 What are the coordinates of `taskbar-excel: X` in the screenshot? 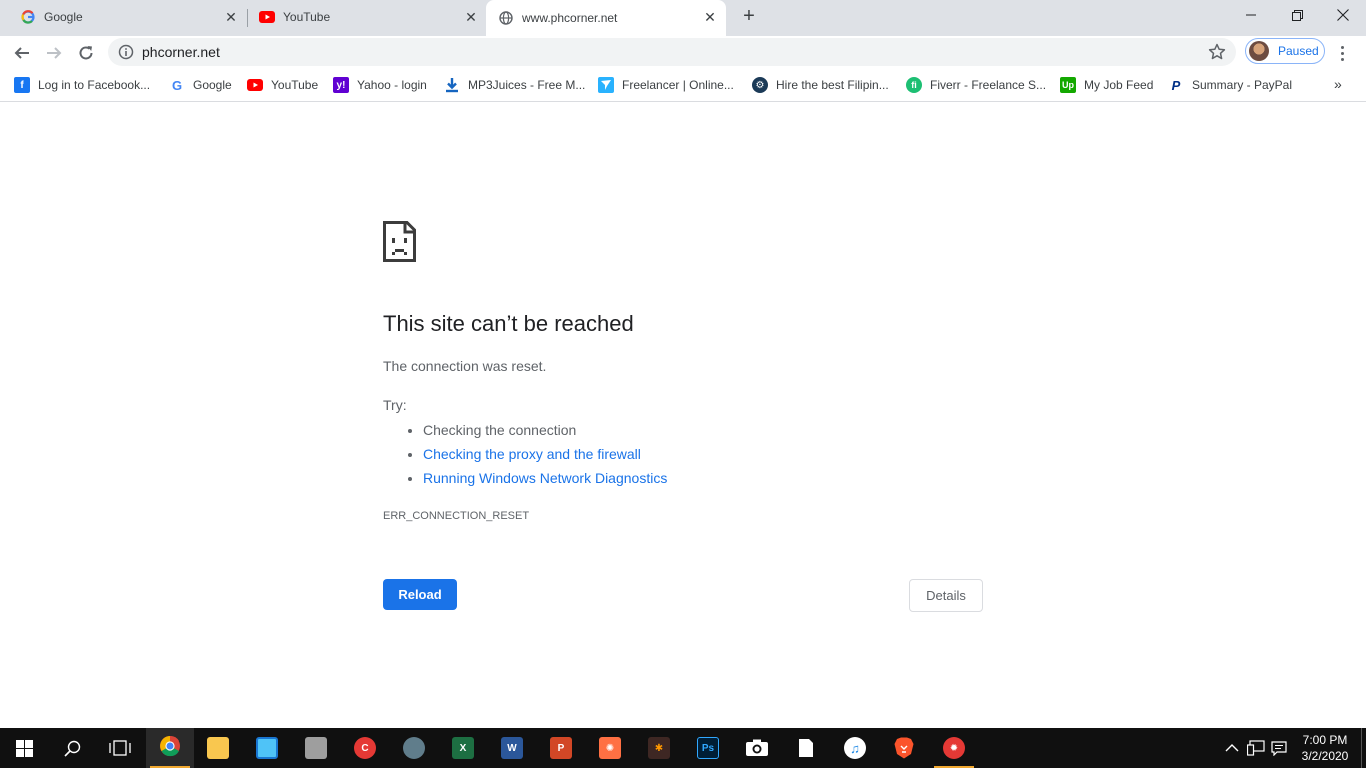 It's located at (463, 748).